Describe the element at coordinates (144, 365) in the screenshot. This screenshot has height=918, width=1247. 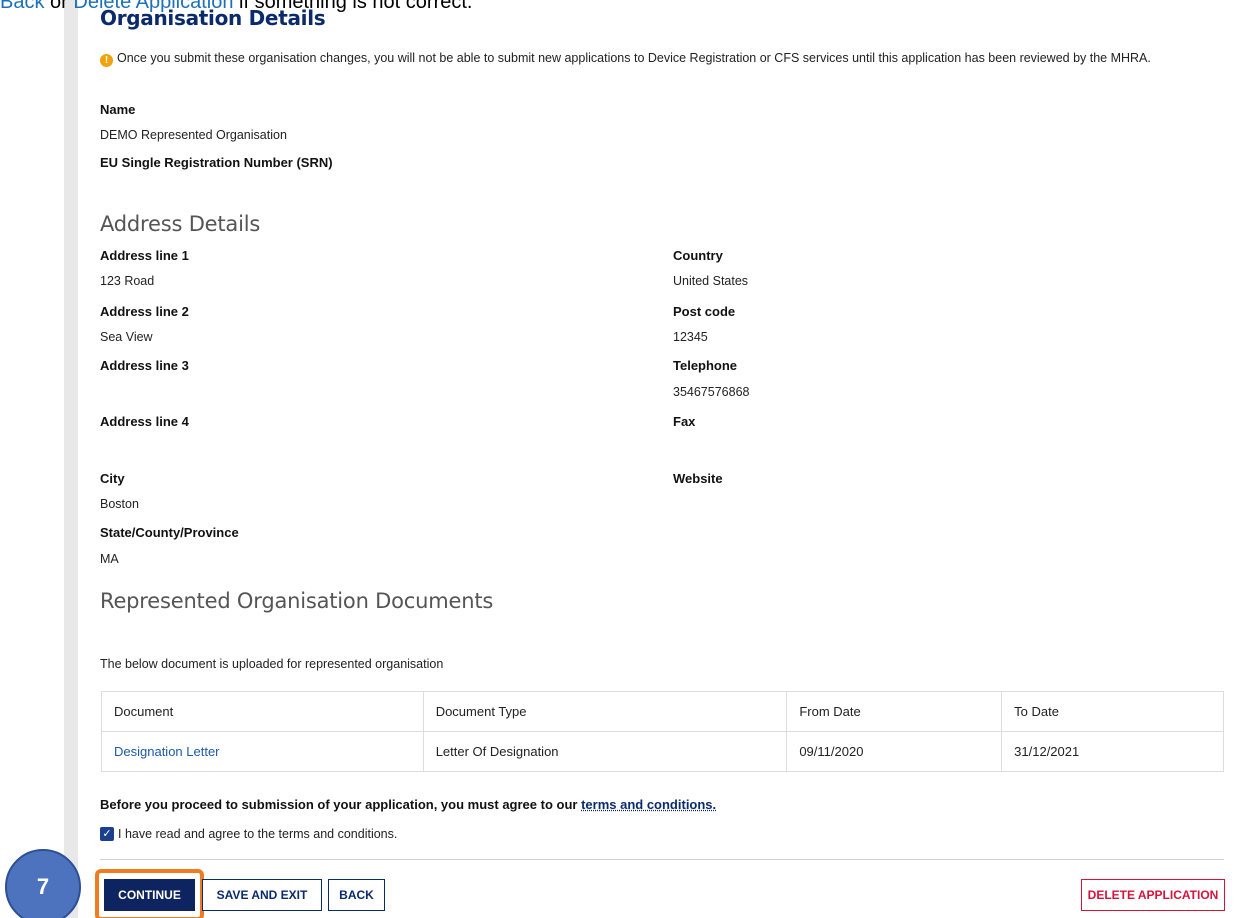
I see `address-line3-label: Address line 3` at that location.